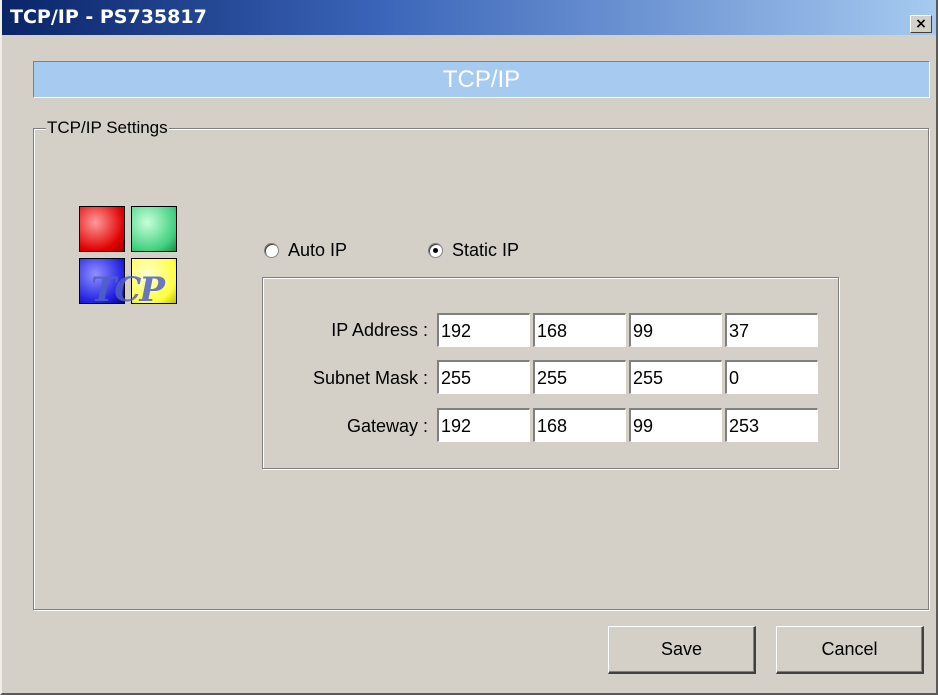 The image size is (938, 695). Describe the element at coordinates (271, 250) in the screenshot. I see `radio-auto-ip-circle` at that location.